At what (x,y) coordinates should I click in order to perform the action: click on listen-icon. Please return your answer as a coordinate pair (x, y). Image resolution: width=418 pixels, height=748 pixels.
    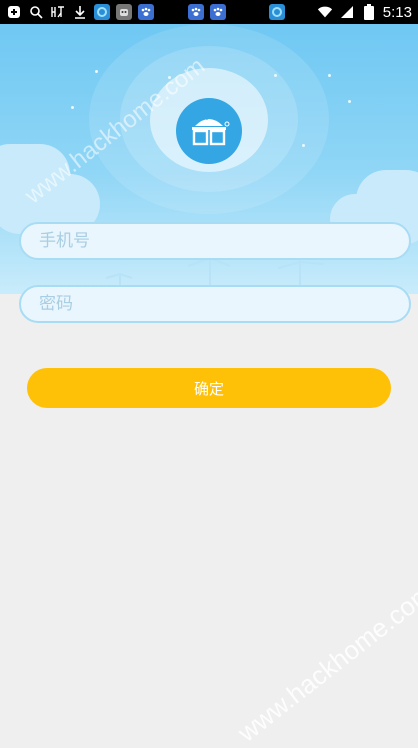
    Looking at the image, I should click on (58, 12).